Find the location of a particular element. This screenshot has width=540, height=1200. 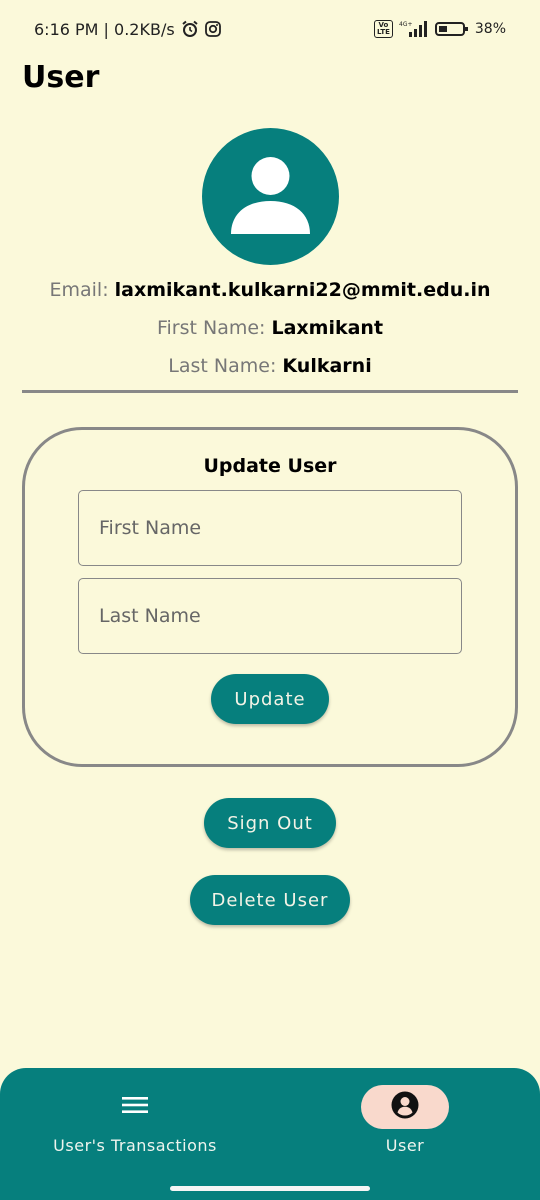

email-label: Email: is located at coordinates (79, 290).